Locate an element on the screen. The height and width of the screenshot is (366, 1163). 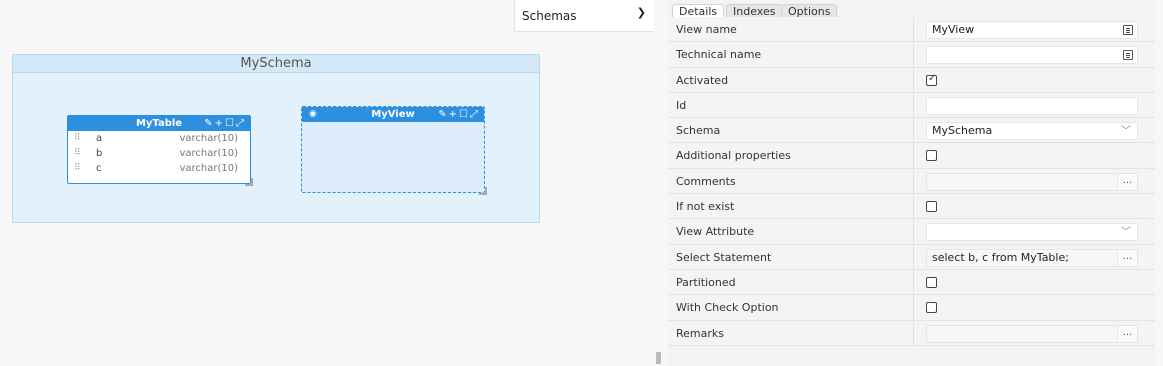
property-row: Technical name is located at coordinates (911, 55).